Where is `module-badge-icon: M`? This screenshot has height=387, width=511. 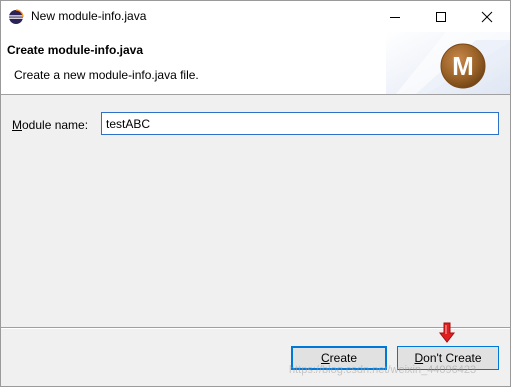 module-badge-icon: M is located at coordinates (448, 63).